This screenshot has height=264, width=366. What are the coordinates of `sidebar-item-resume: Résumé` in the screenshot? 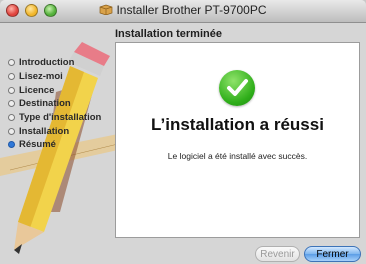 It's located at (54, 145).